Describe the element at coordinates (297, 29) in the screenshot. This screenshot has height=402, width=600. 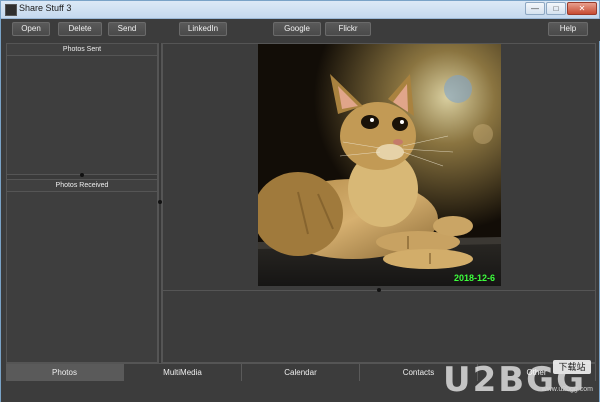
I see `google-button: Google` at that location.